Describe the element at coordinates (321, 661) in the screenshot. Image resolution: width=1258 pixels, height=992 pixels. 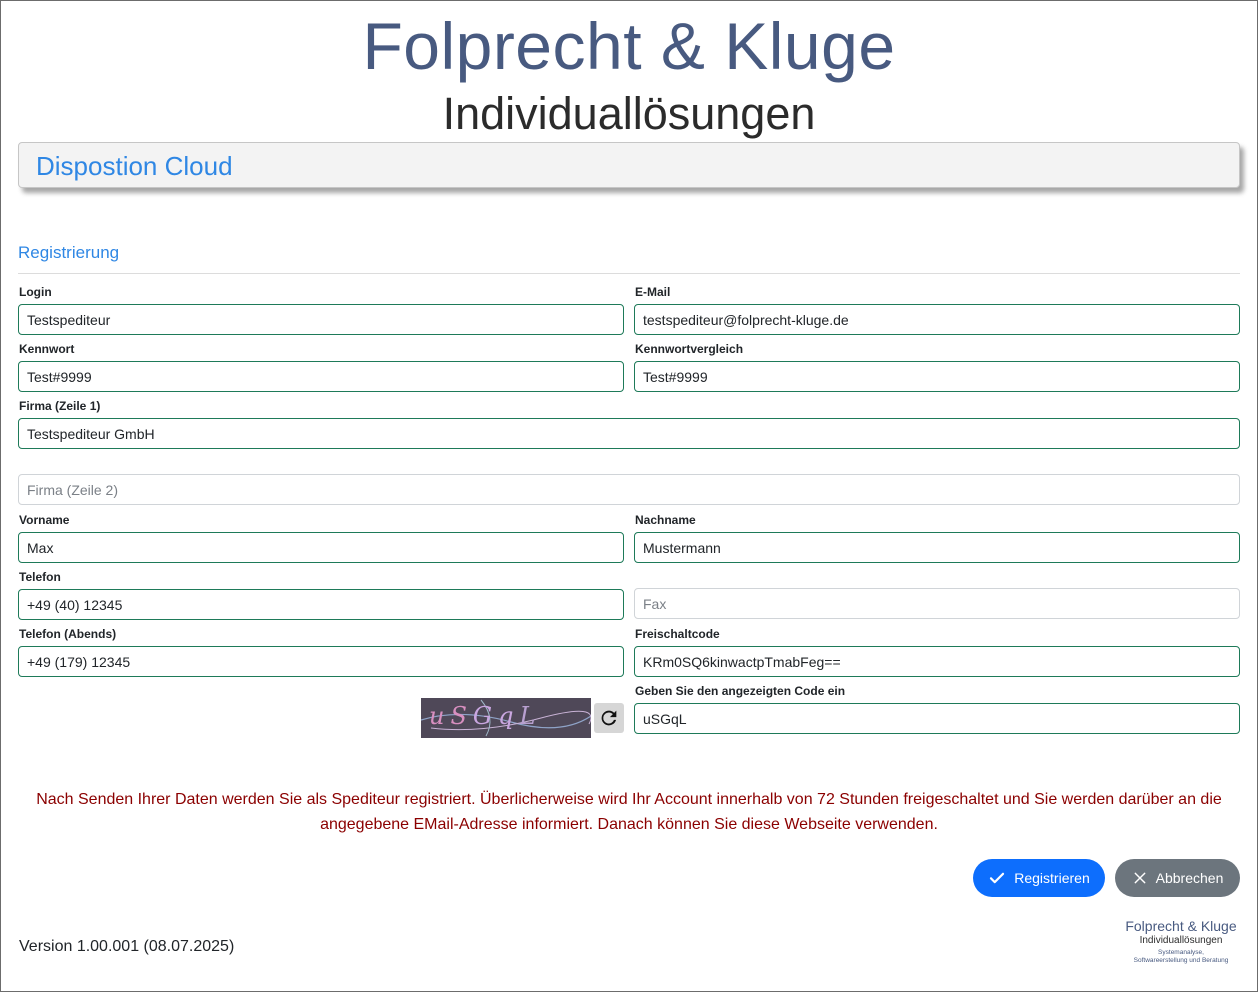
I see `phone-evening-input` at that location.